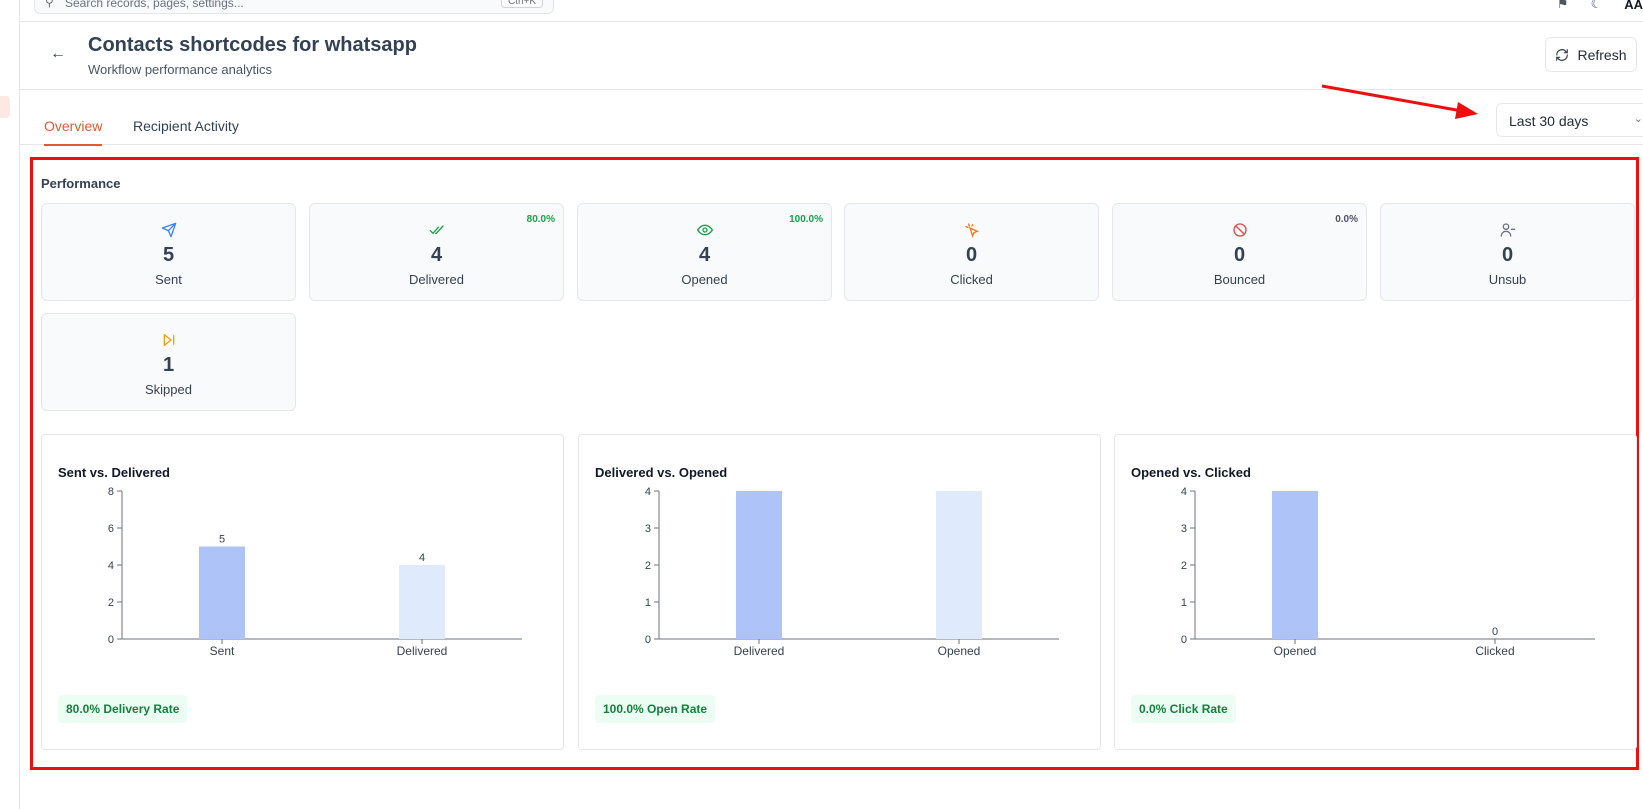 Image resolution: width=1643 pixels, height=809 pixels. I want to click on stat-label: Skipped, so click(168, 389).